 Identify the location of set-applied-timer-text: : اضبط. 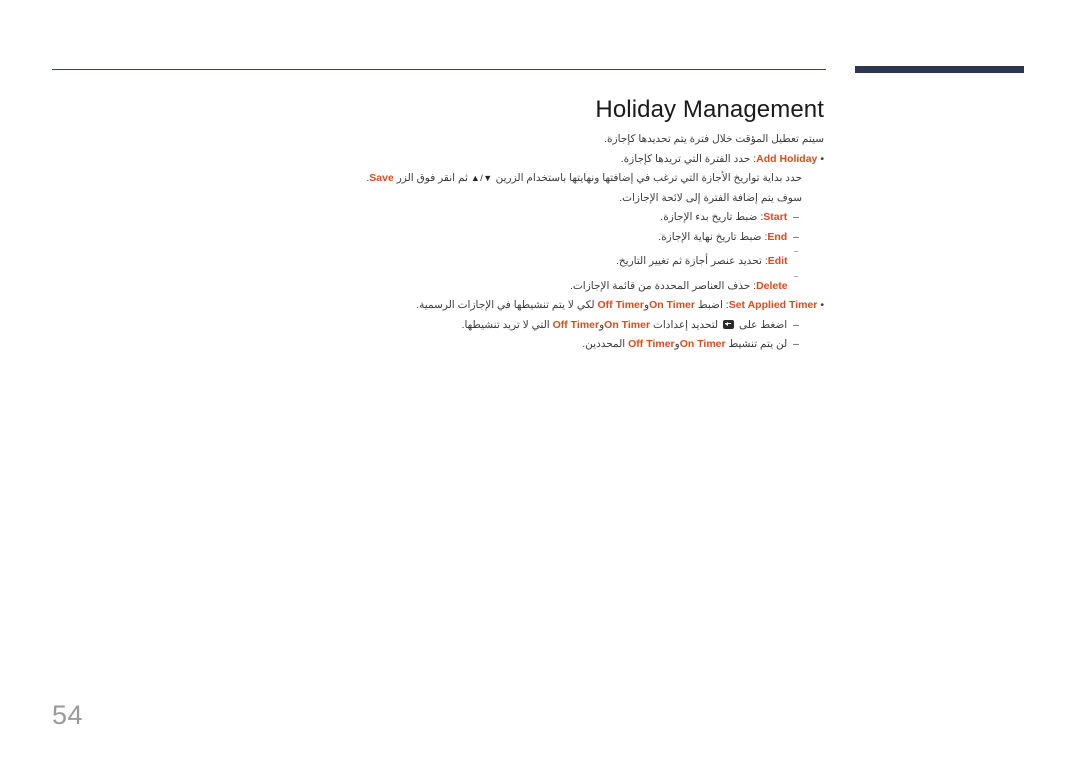
(713, 305).